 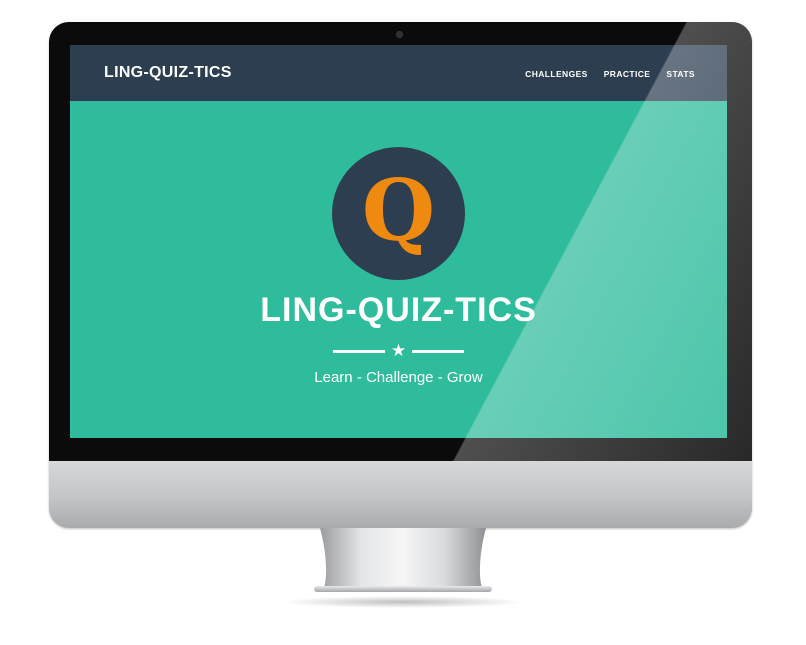 I want to click on hero-title: LING-QUIZ-TICS, so click(x=398, y=310).